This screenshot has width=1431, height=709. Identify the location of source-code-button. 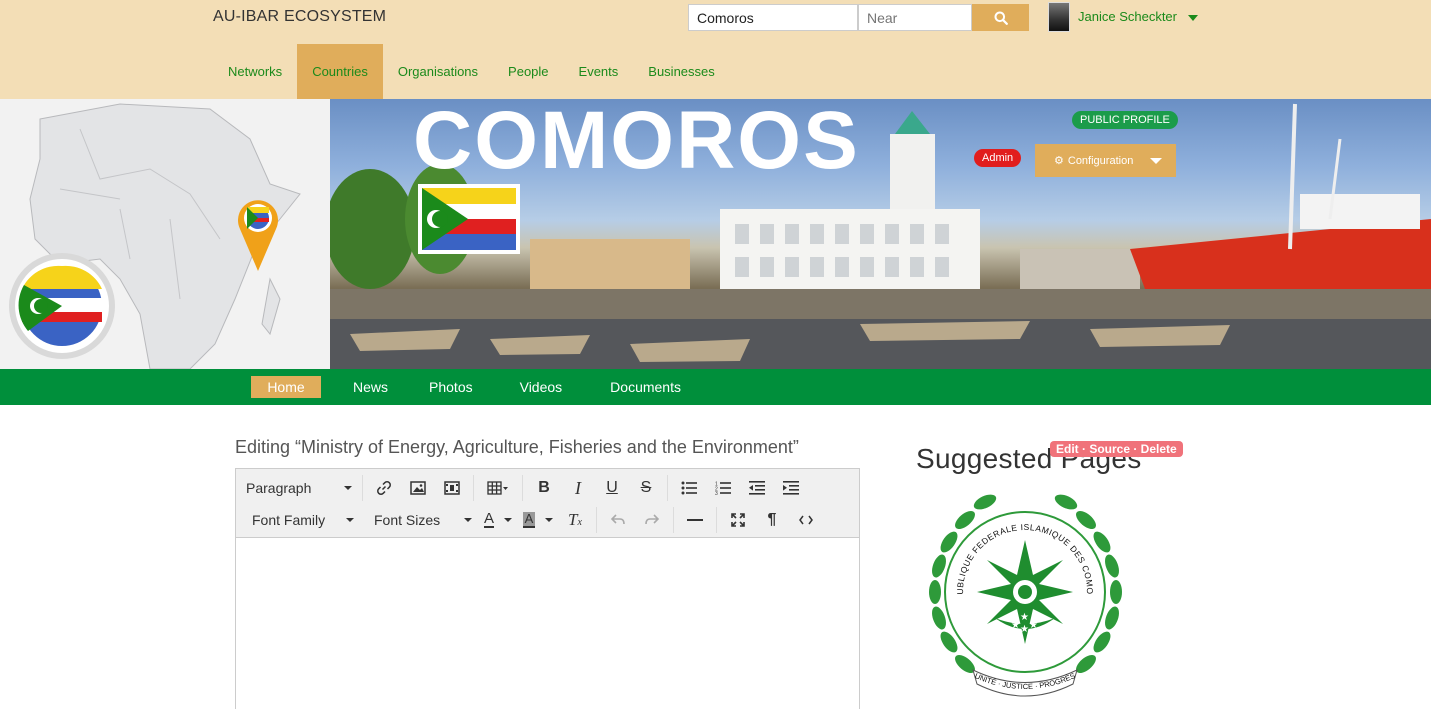
(806, 520).